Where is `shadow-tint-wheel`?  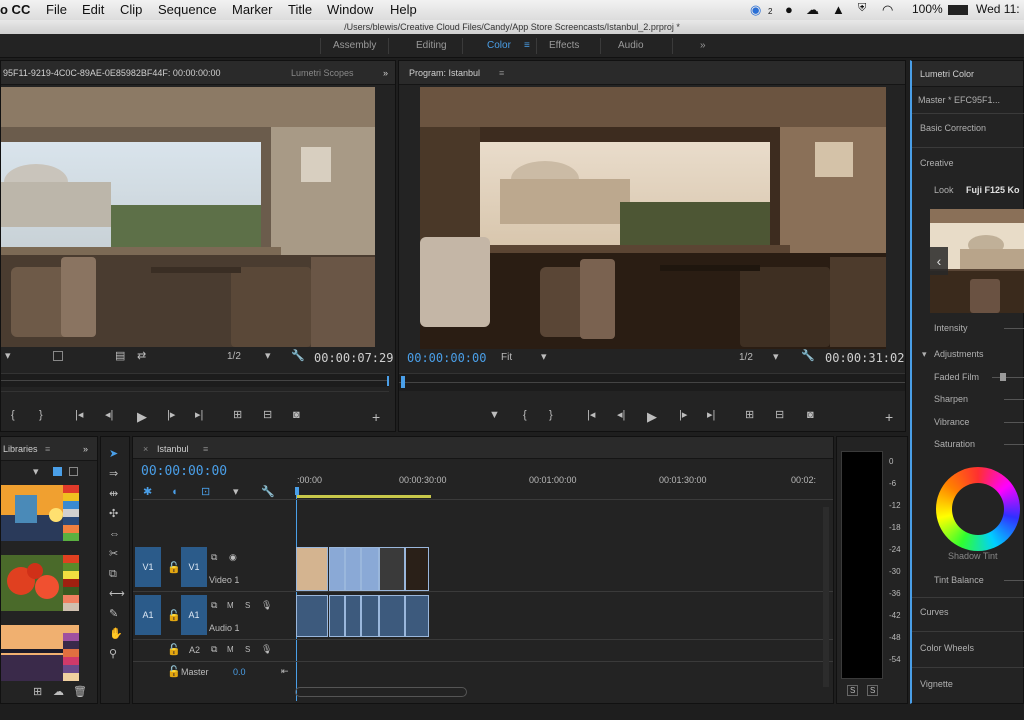
shadow-tint-wheel is located at coordinates (978, 509).